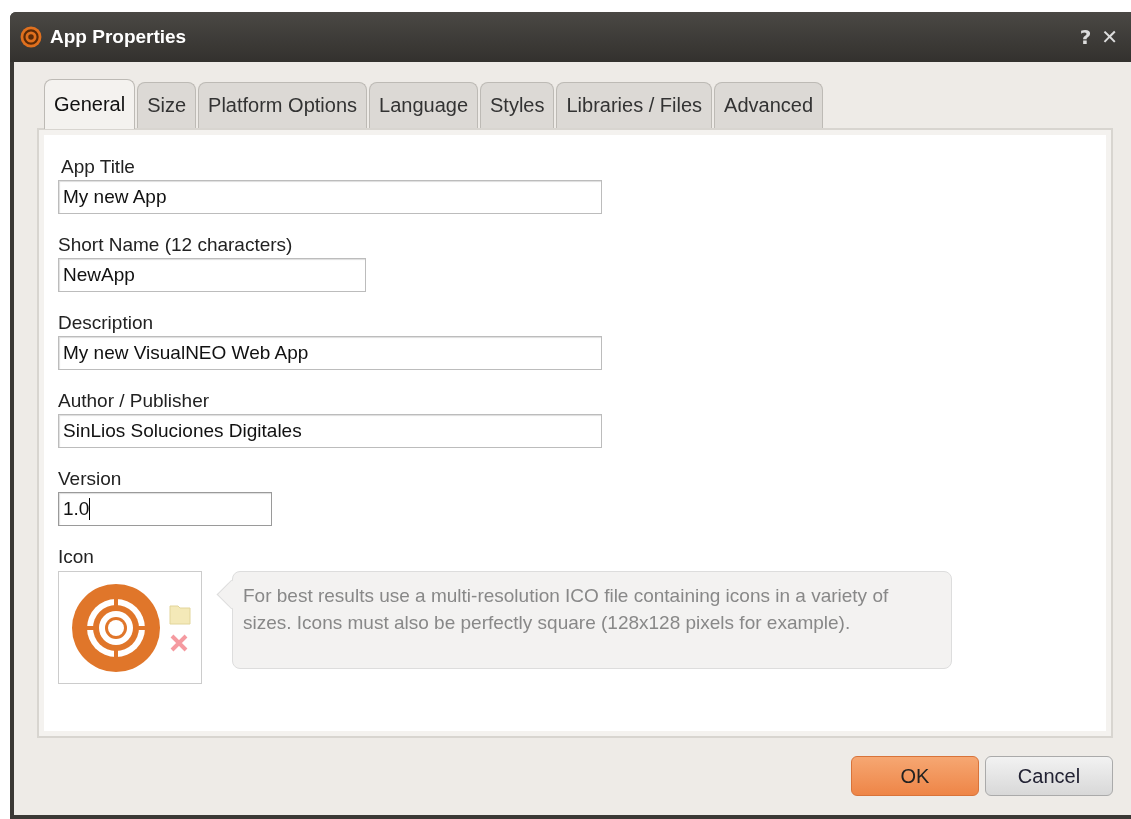 This screenshot has height=819, width=1131. Describe the element at coordinates (90, 479) in the screenshot. I see `field-label: Version` at that location.